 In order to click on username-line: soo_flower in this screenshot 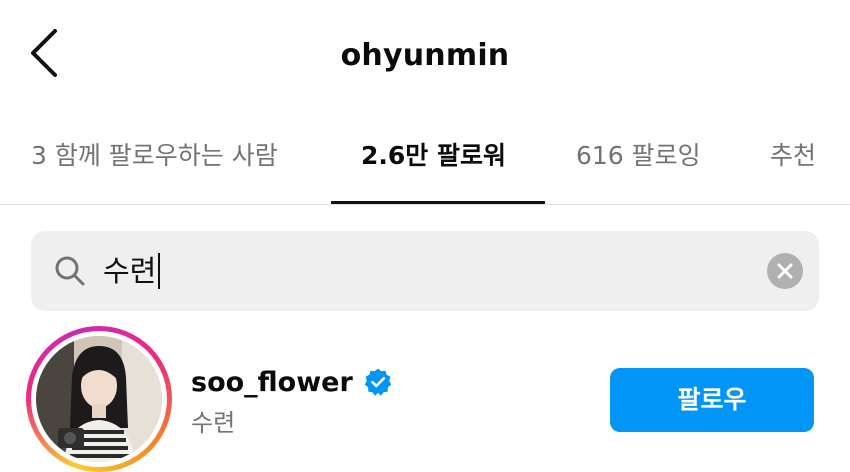, I will do `click(292, 382)`.